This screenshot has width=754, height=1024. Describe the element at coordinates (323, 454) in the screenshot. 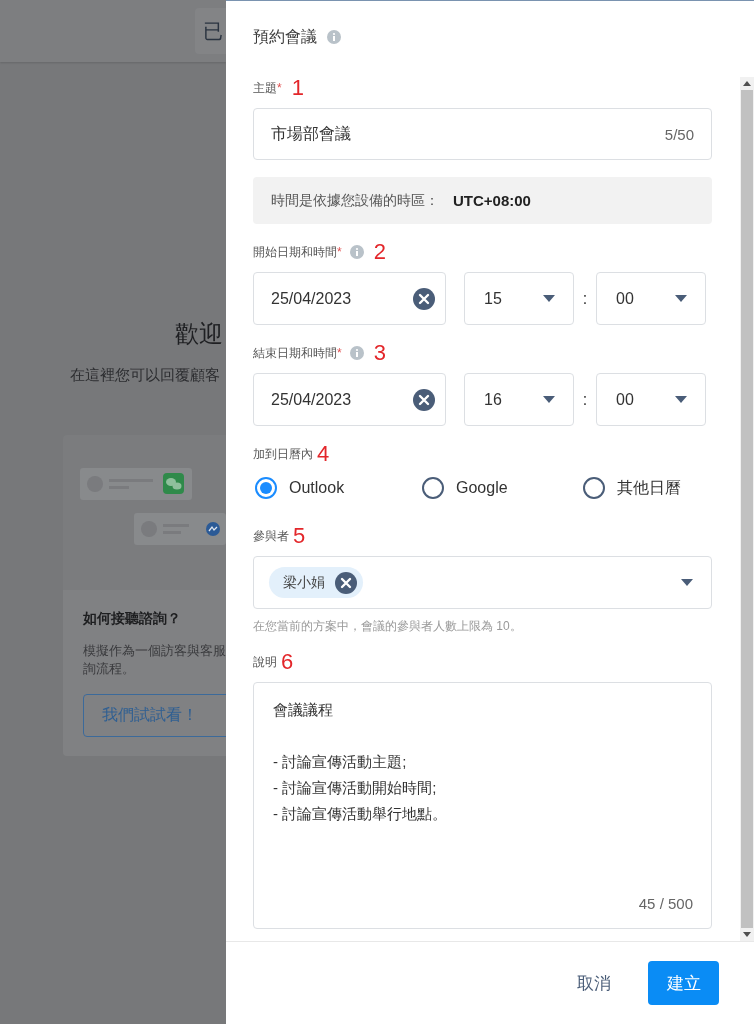

I see `annotation-number: 4` at that location.